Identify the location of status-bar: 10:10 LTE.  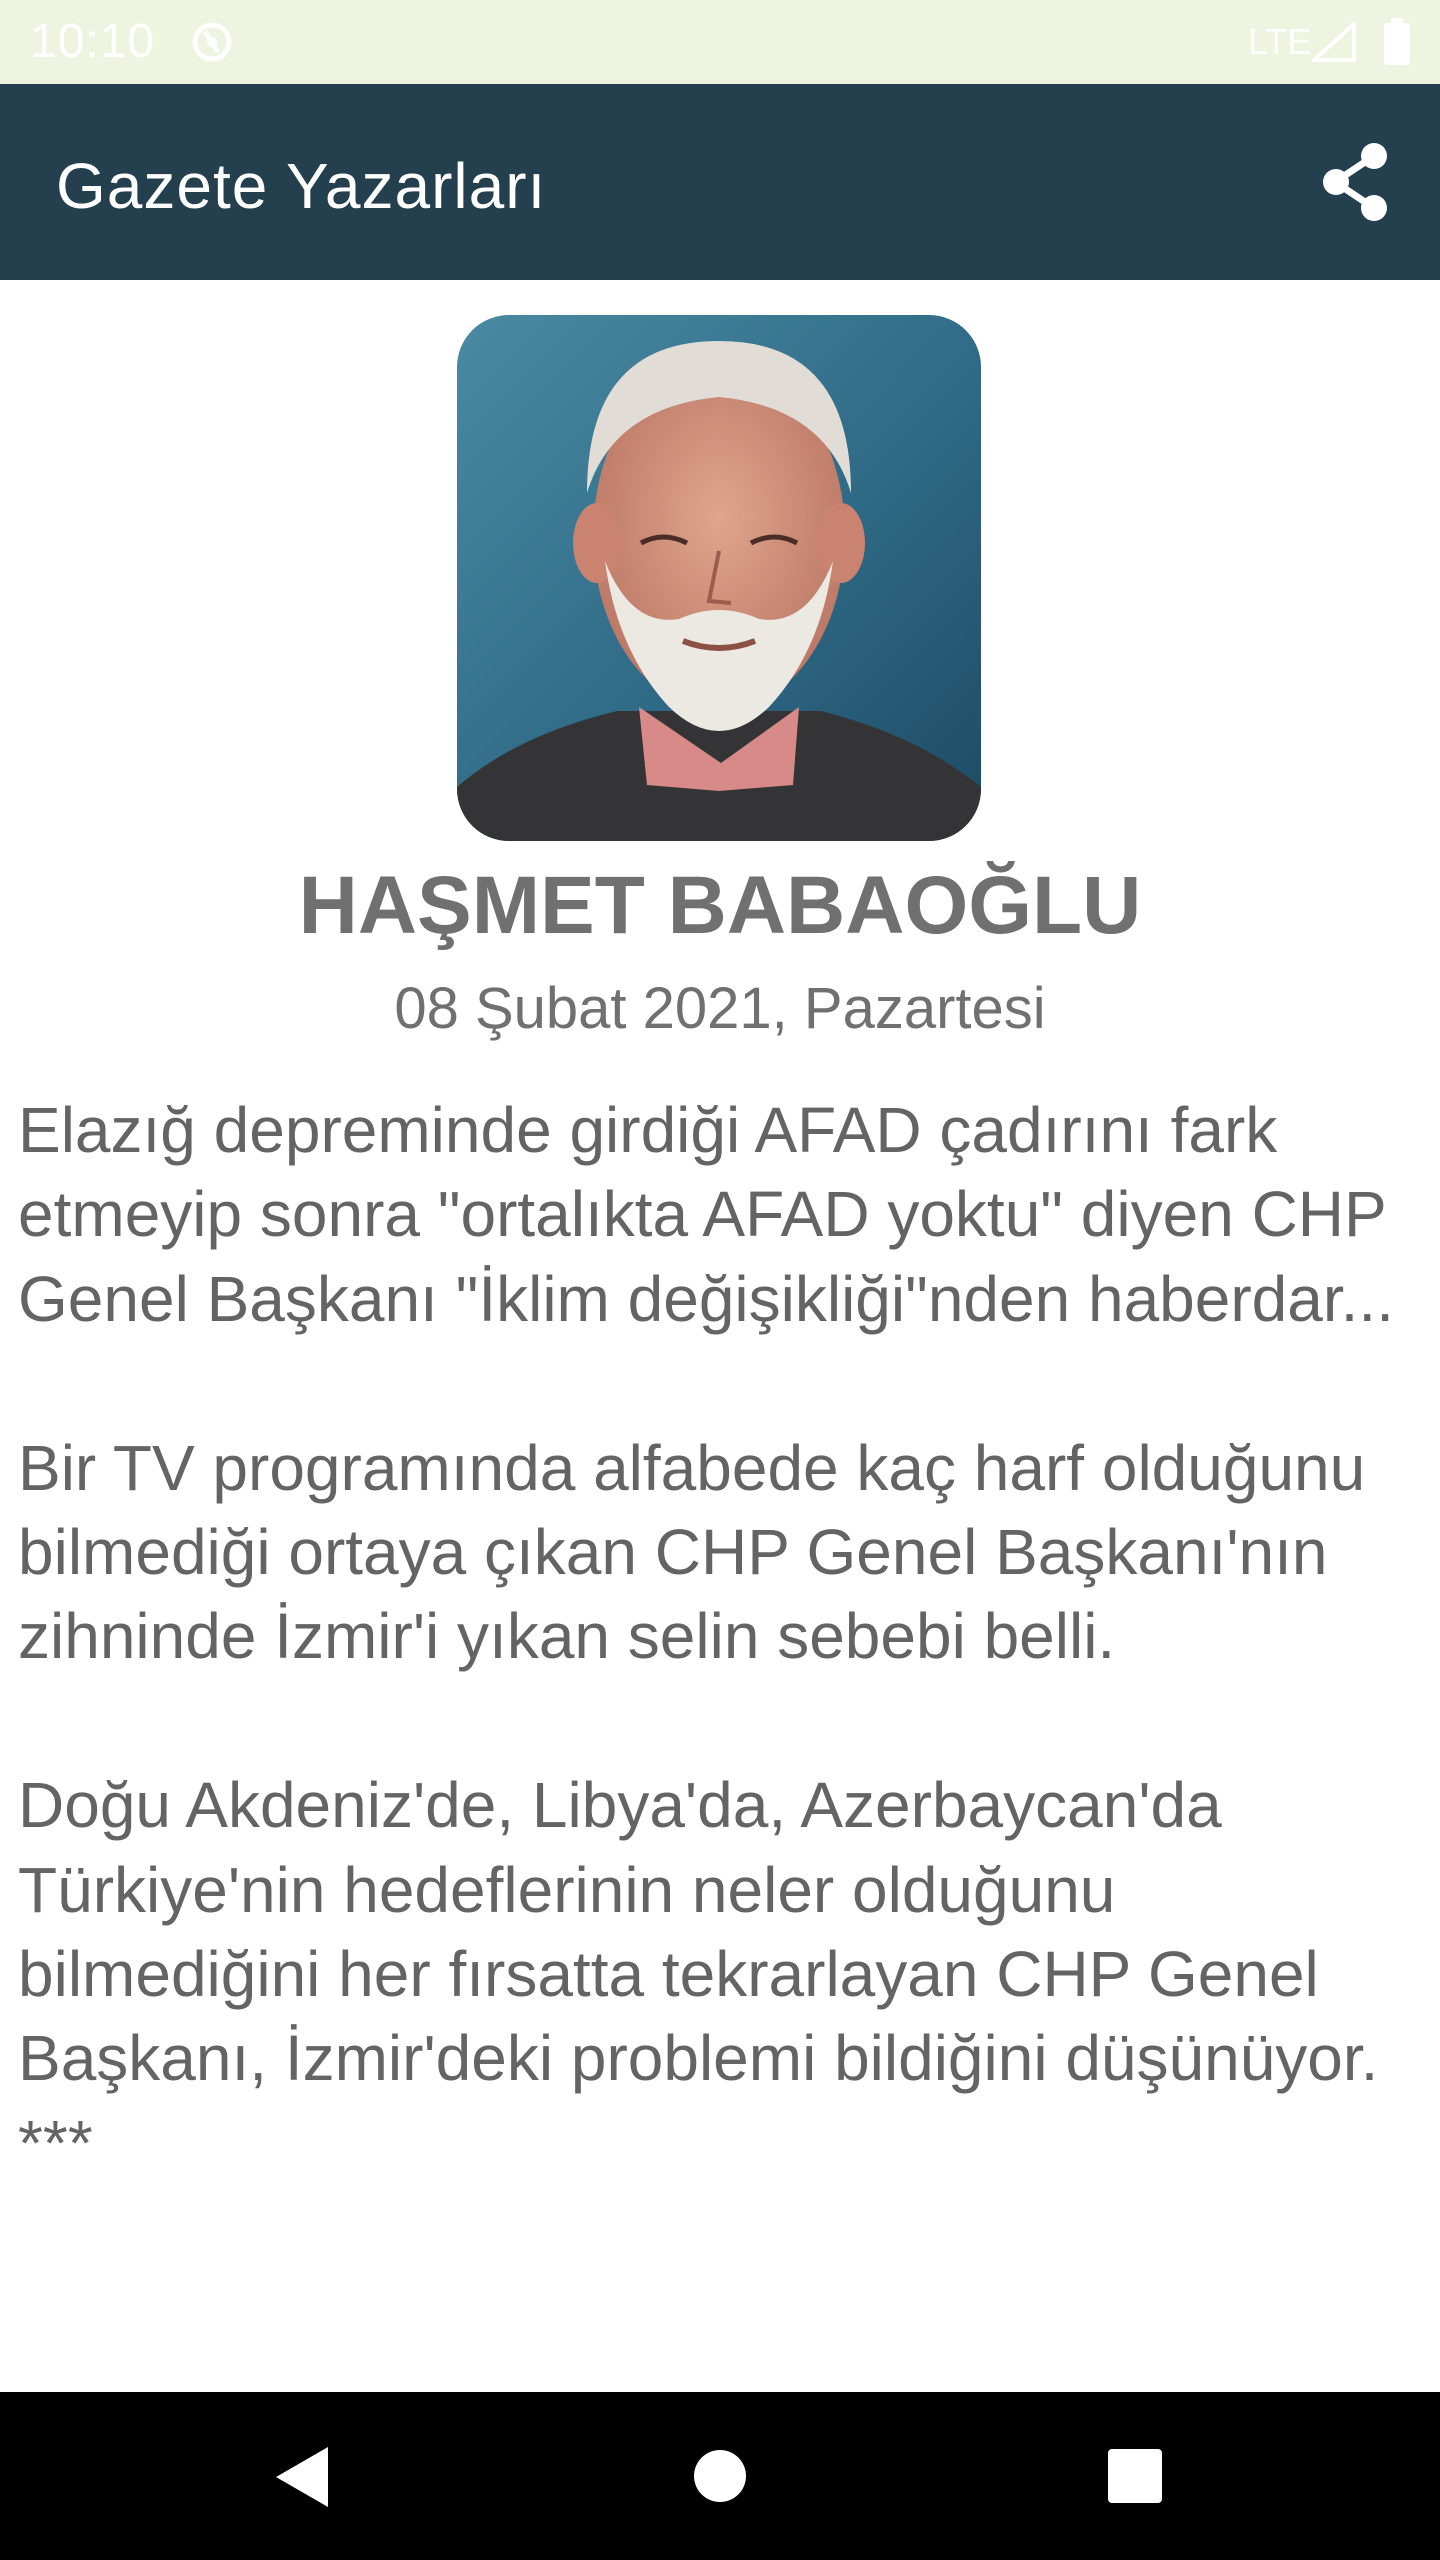
(720, 42).